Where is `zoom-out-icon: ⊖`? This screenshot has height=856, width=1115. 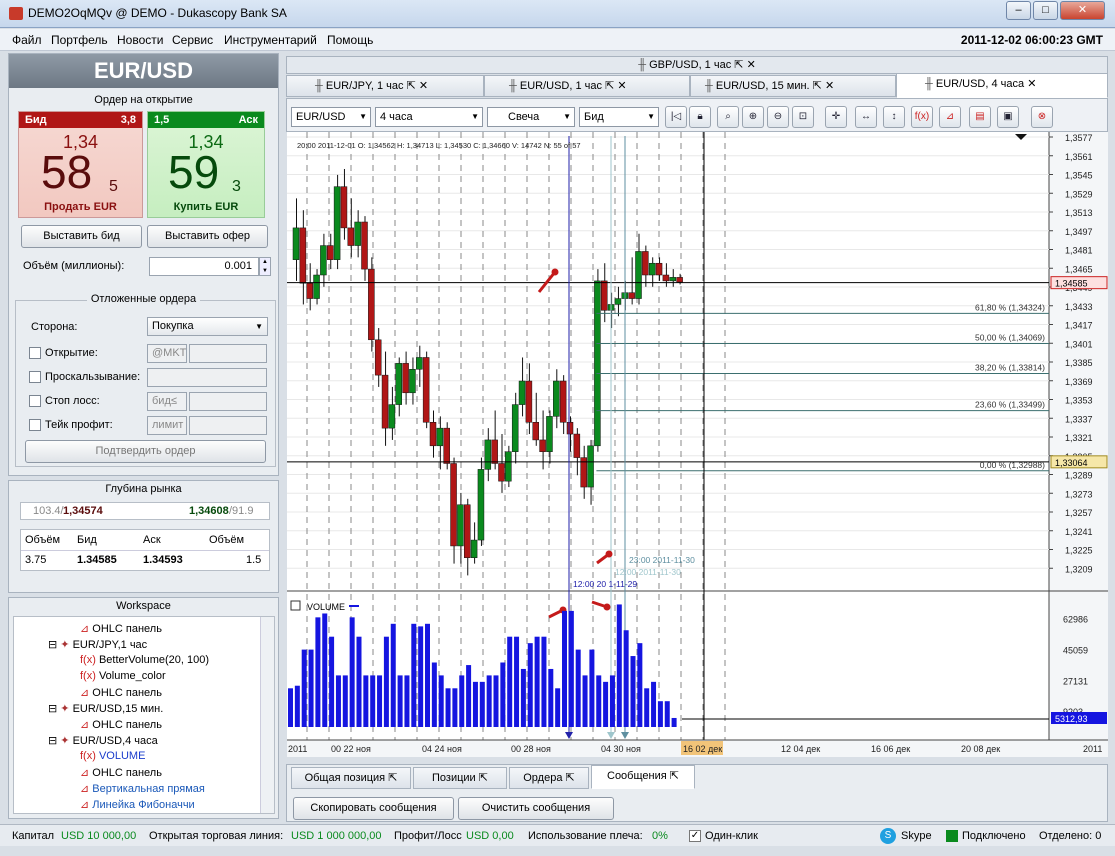 zoom-out-icon: ⊖ is located at coordinates (778, 117).